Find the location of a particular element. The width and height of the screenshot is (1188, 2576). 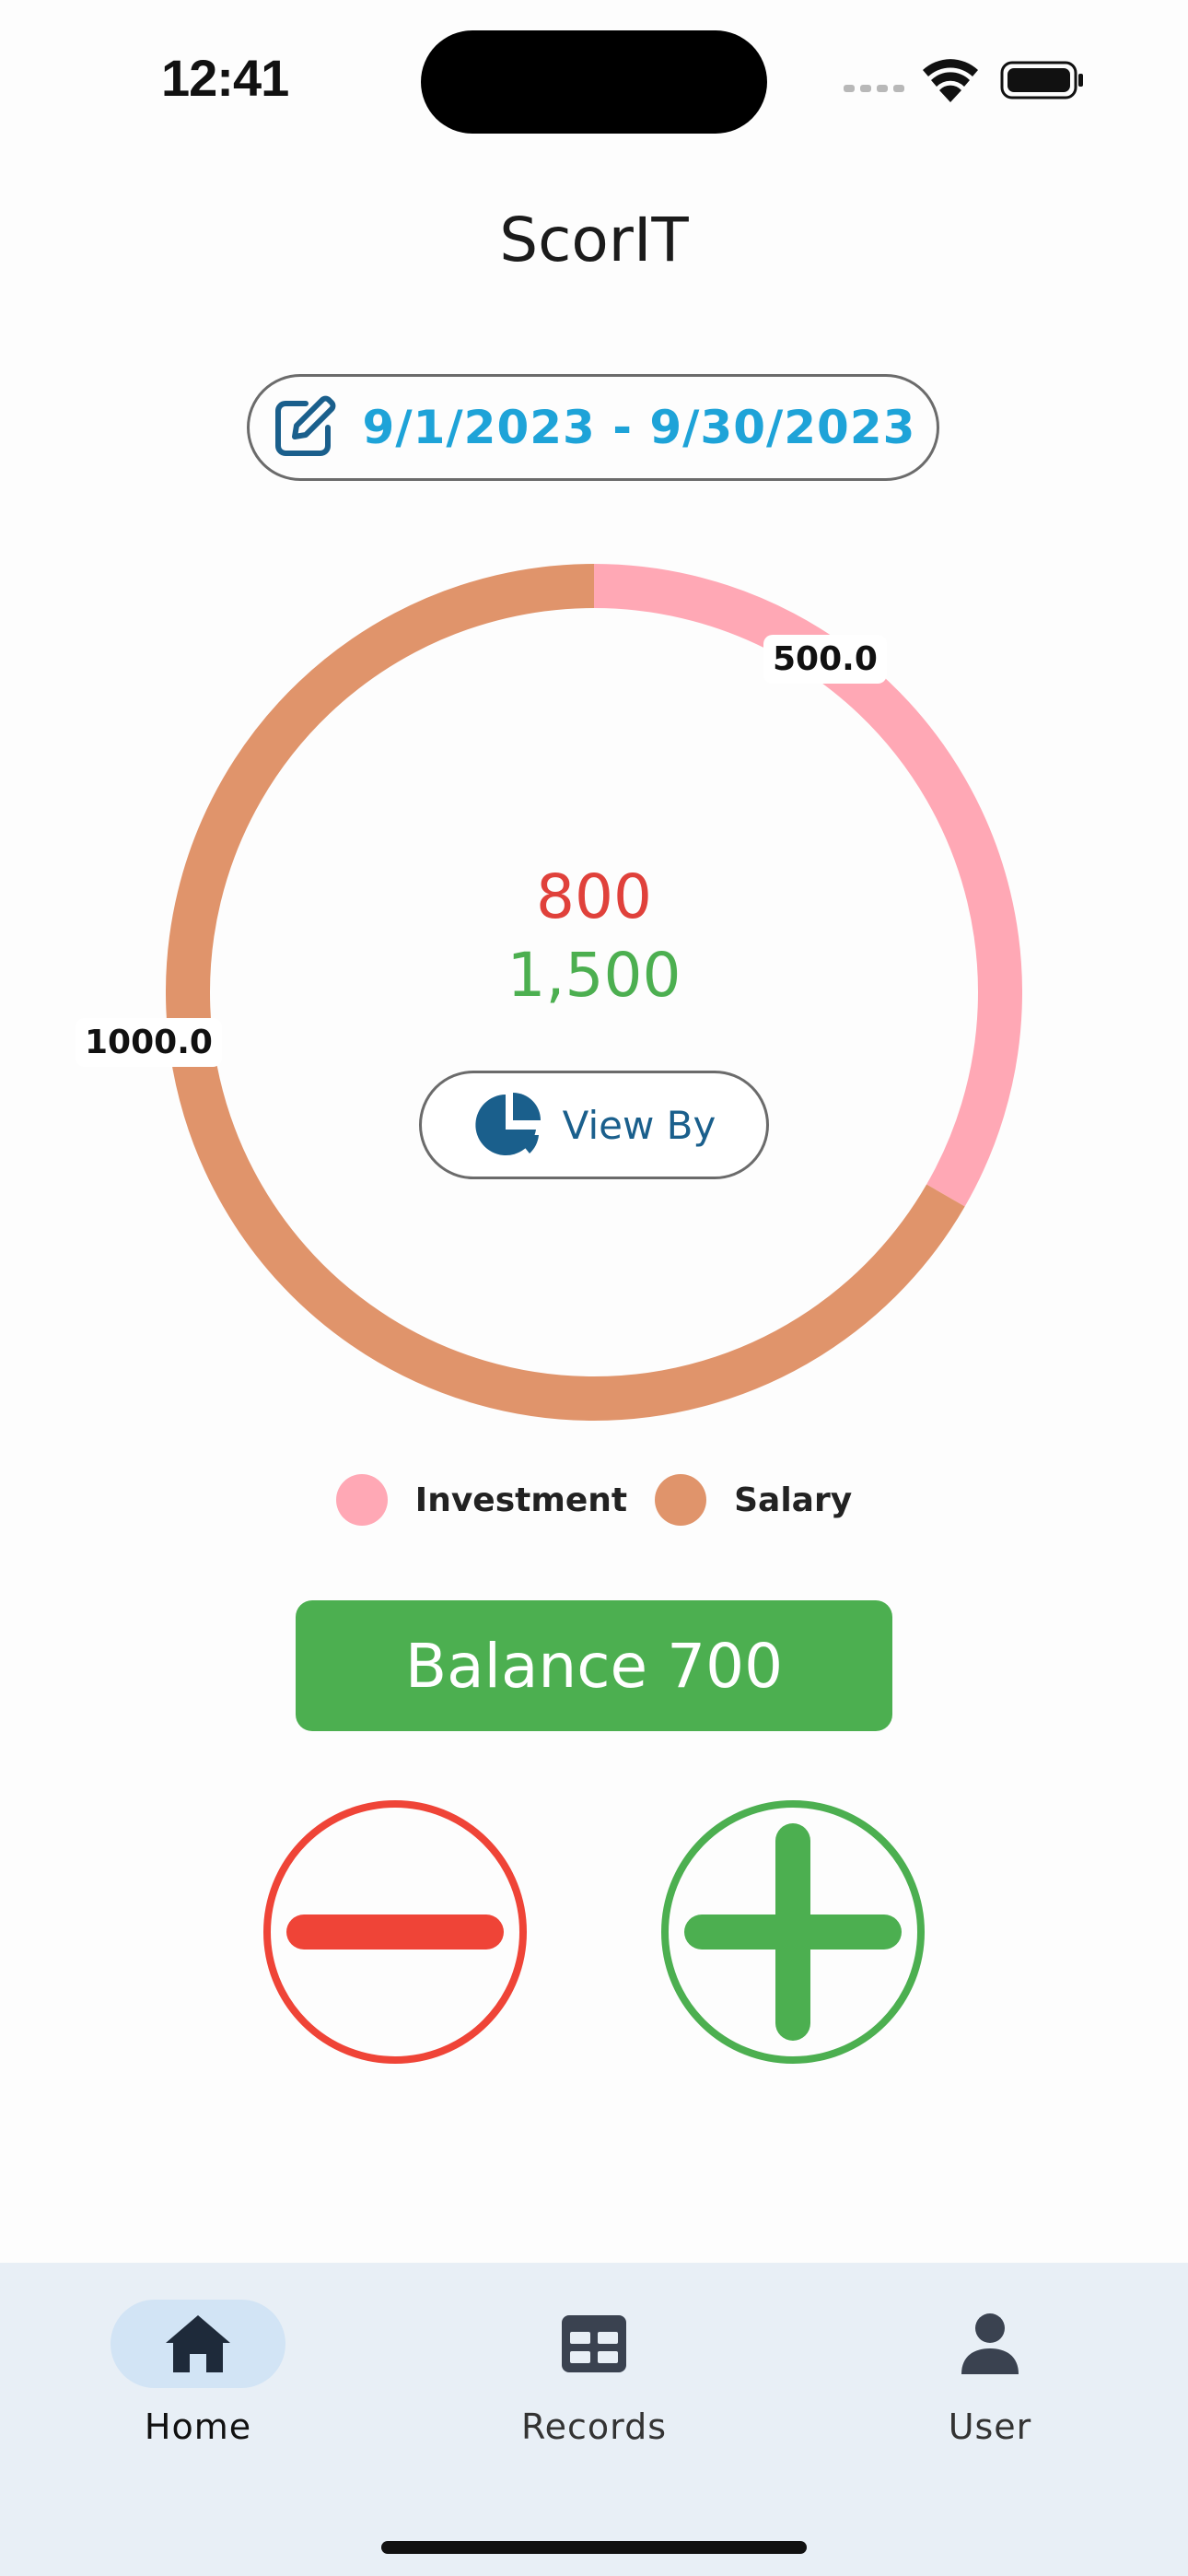

nav-label-user: User is located at coordinates (990, 2426).